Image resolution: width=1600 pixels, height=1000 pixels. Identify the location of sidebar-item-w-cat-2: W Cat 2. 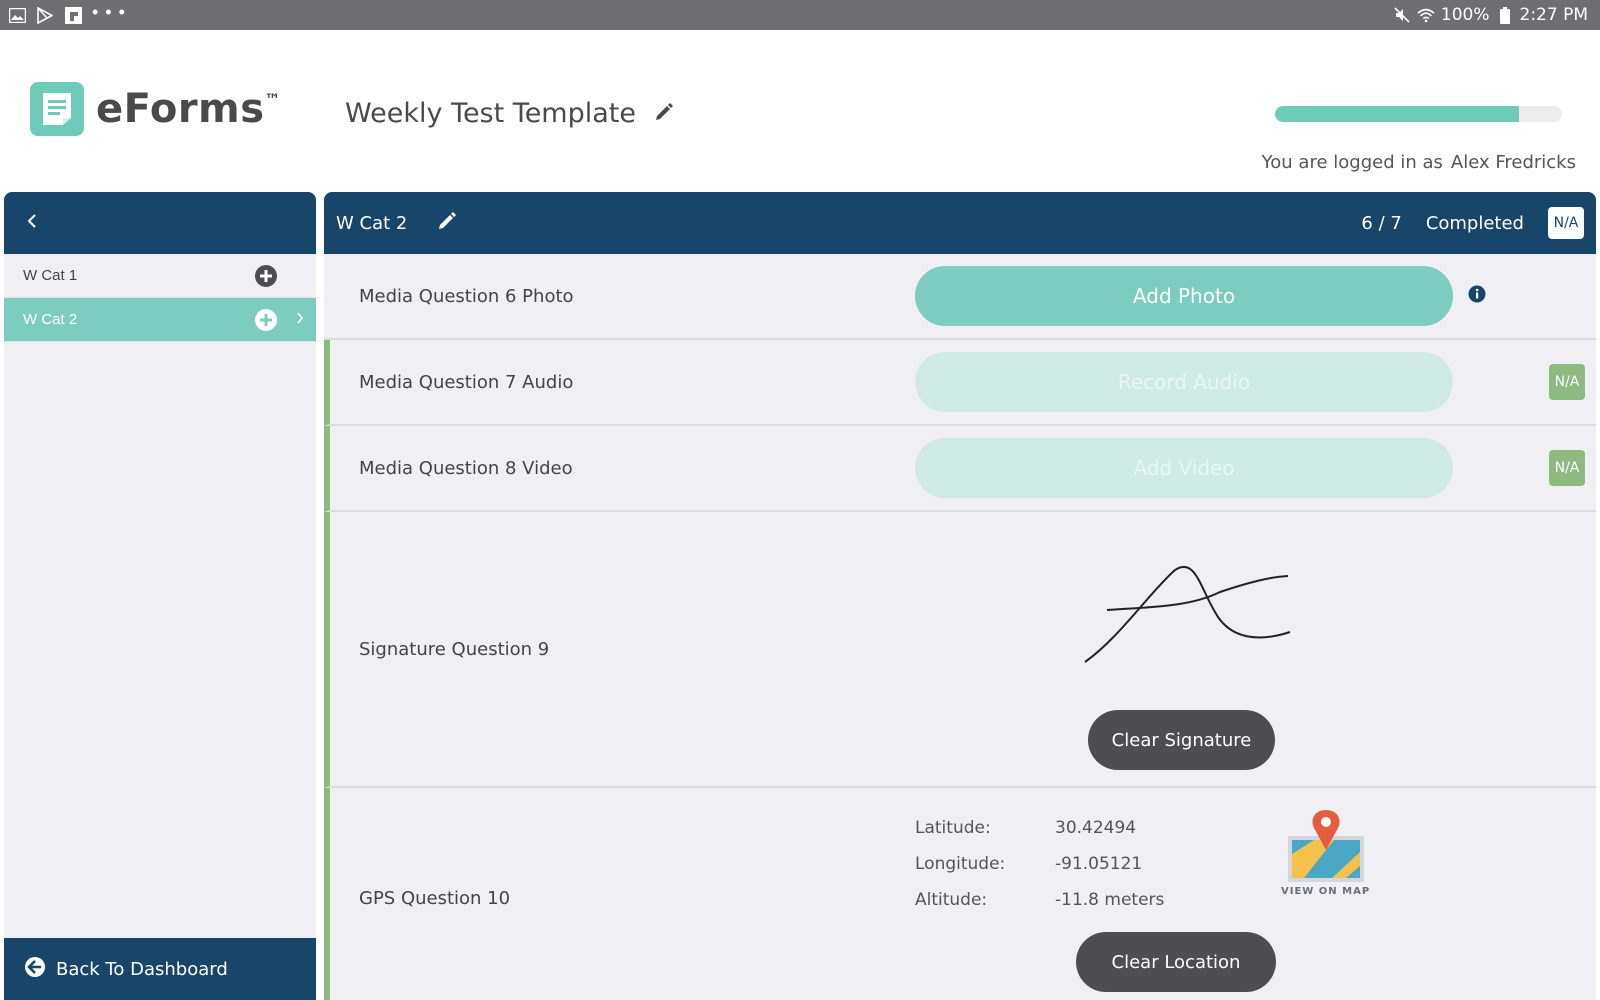
(160, 320).